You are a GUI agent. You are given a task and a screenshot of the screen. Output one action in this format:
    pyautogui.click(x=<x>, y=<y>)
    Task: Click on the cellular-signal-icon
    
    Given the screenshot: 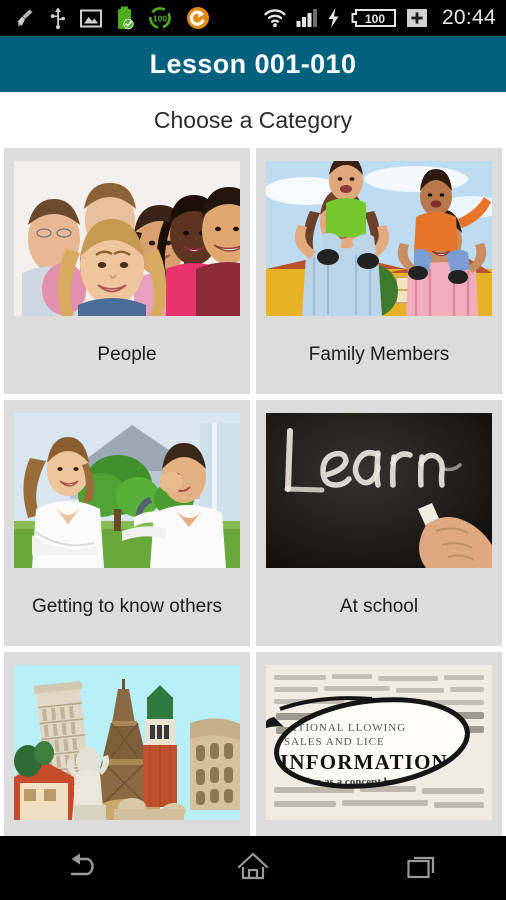 What is the action you would take?
    pyautogui.click(x=307, y=18)
    